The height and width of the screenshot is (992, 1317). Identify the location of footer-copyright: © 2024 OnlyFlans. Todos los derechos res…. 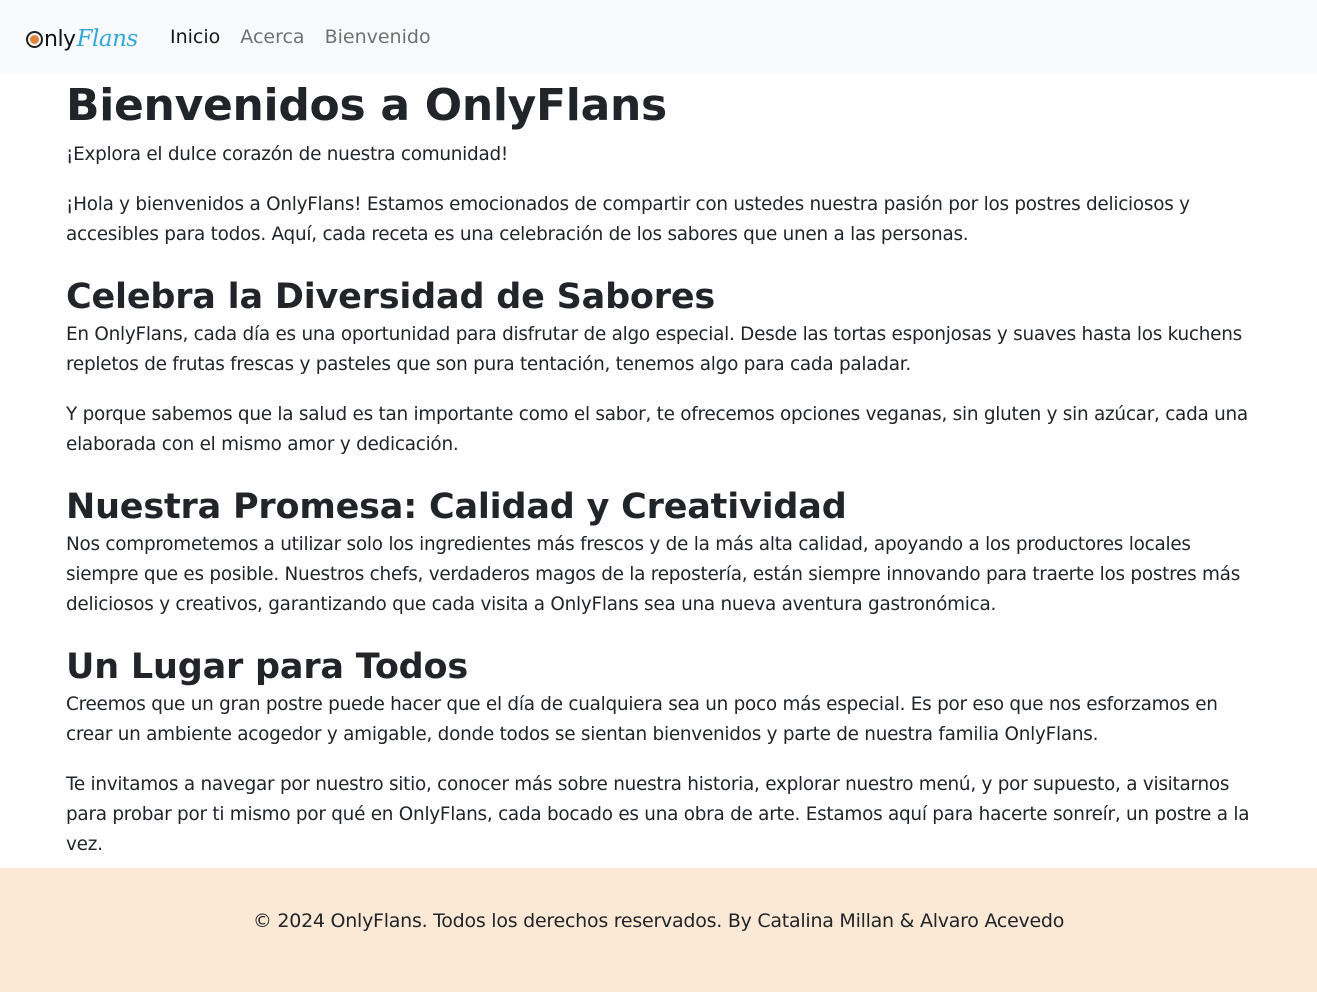
(658, 921).